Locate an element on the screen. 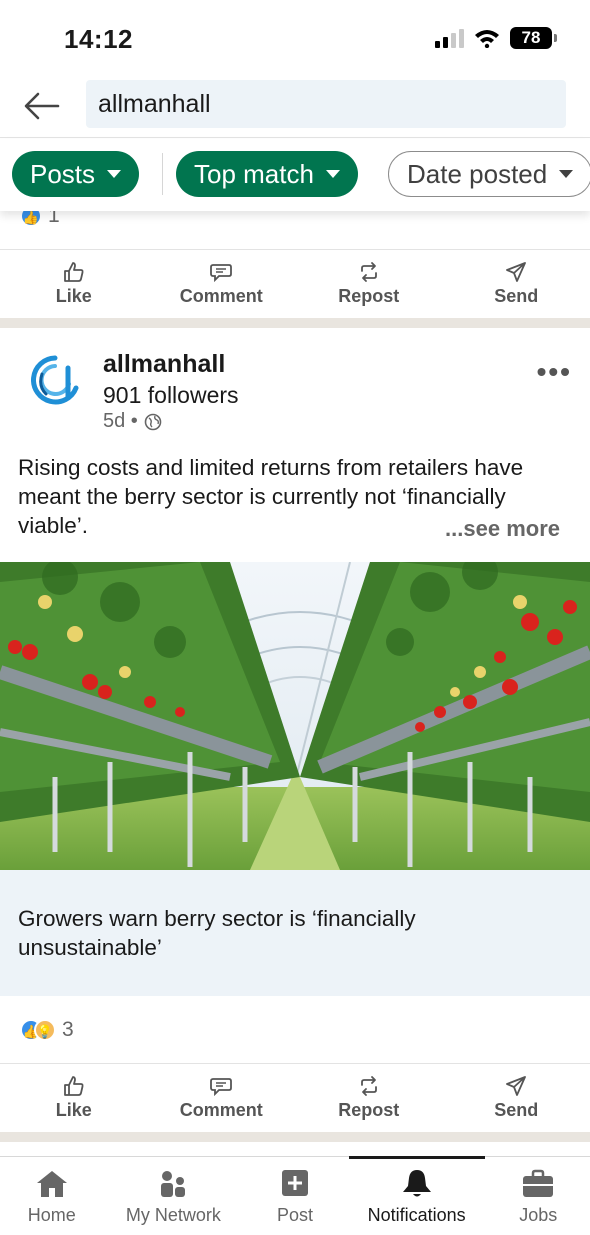 The image size is (590, 1235). filter-top-match-label: Top match is located at coordinates (254, 173).